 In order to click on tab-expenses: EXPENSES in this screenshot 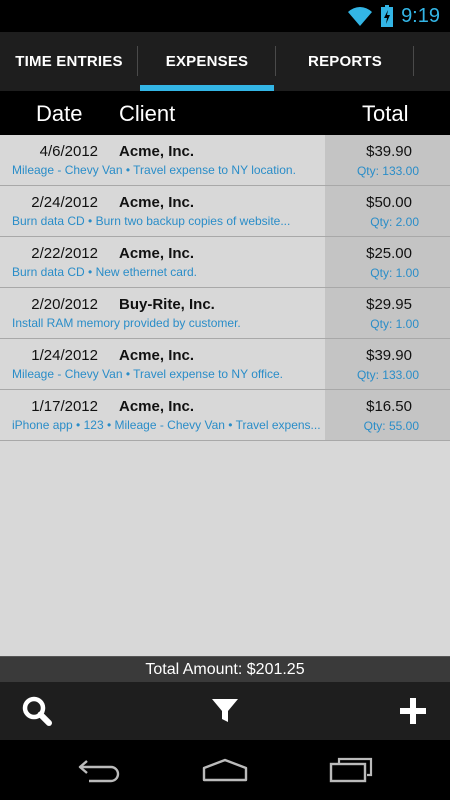, I will do `click(207, 61)`.